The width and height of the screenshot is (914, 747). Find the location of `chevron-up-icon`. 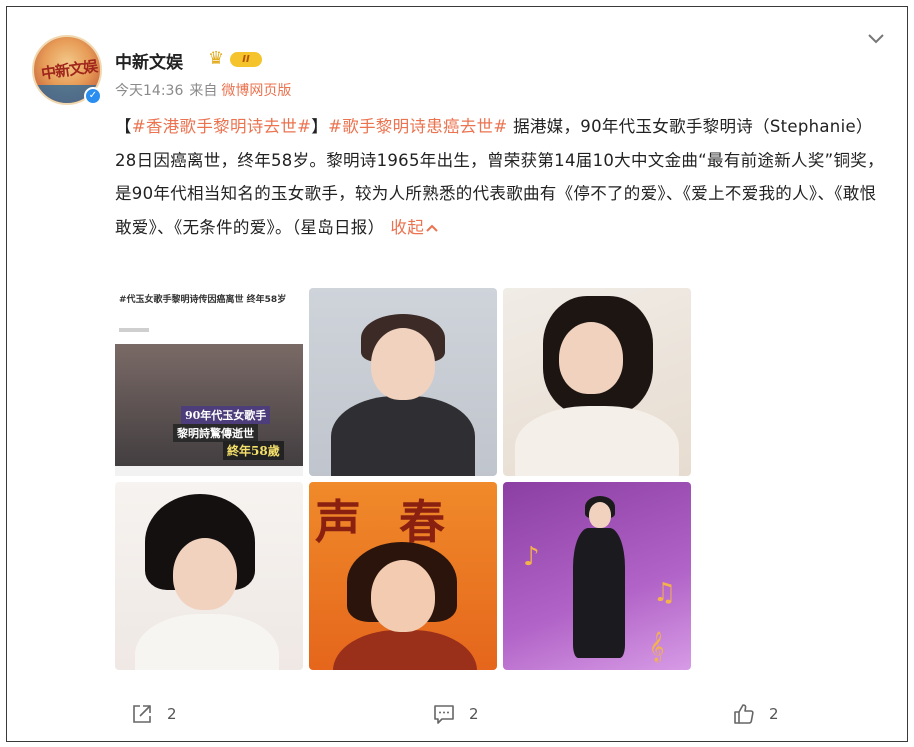

chevron-up-icon is located at coordinates (432, 228).